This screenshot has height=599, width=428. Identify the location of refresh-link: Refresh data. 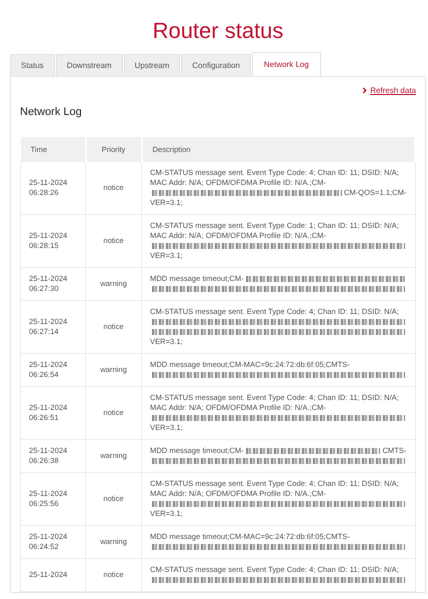
(393, 90).